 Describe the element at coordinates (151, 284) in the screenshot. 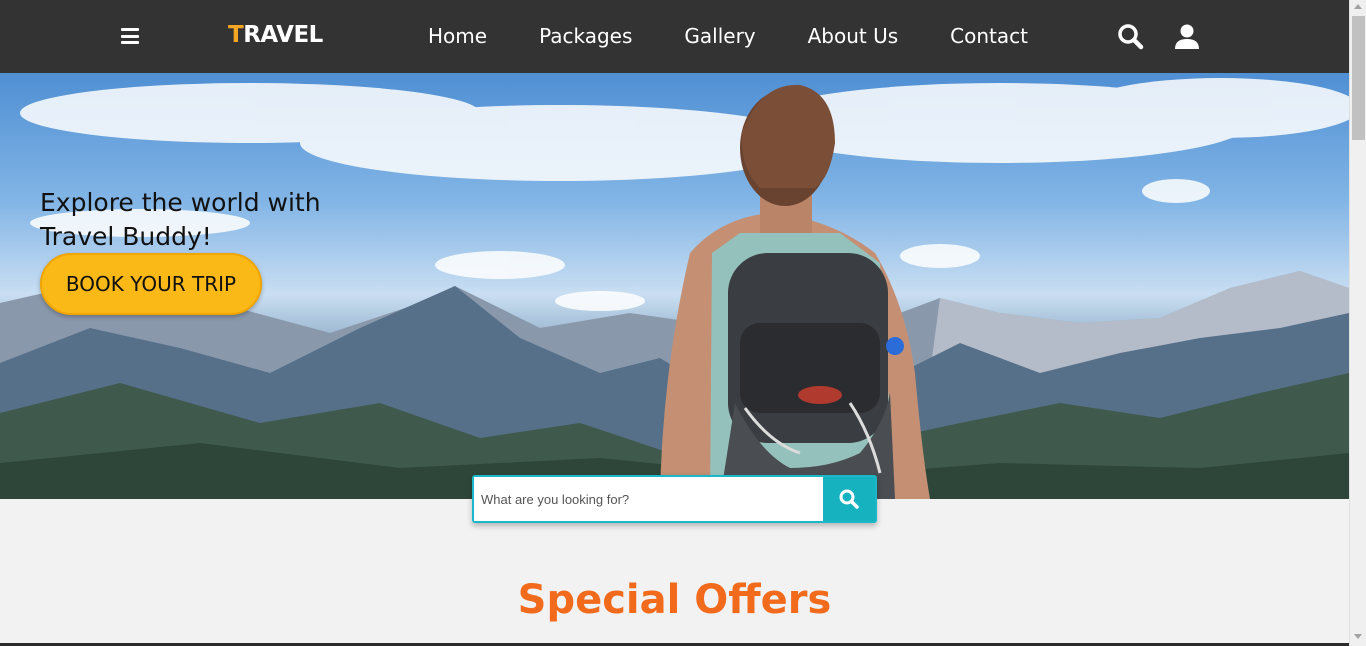

I see `book-your-trip-button: BOOK YOUR TRIP` at that location.